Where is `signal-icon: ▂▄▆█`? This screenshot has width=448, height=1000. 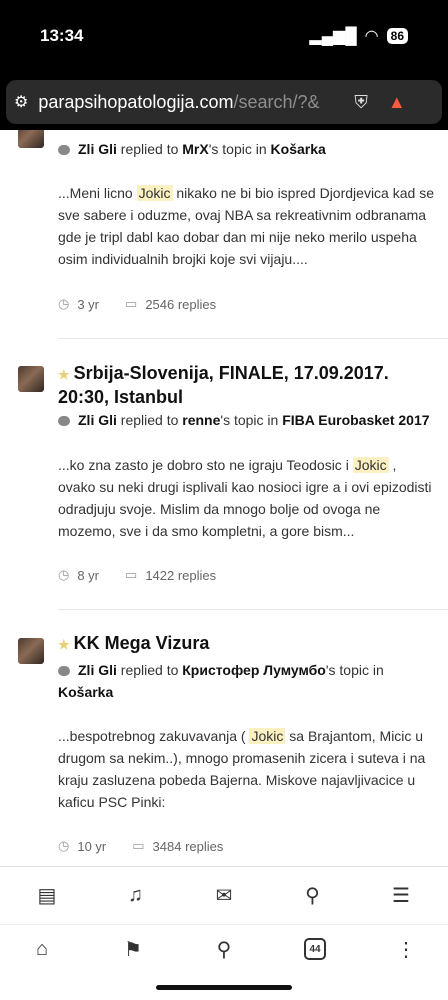 signal-icon: ▂▄▆█ is located at coordinates (333, 36).